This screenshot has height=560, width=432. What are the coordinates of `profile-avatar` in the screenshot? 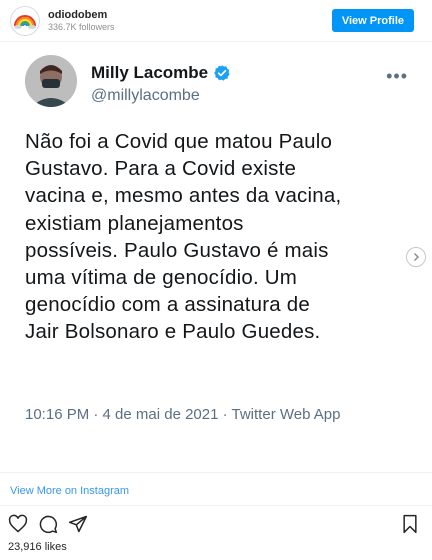 It's located at (25, 20).